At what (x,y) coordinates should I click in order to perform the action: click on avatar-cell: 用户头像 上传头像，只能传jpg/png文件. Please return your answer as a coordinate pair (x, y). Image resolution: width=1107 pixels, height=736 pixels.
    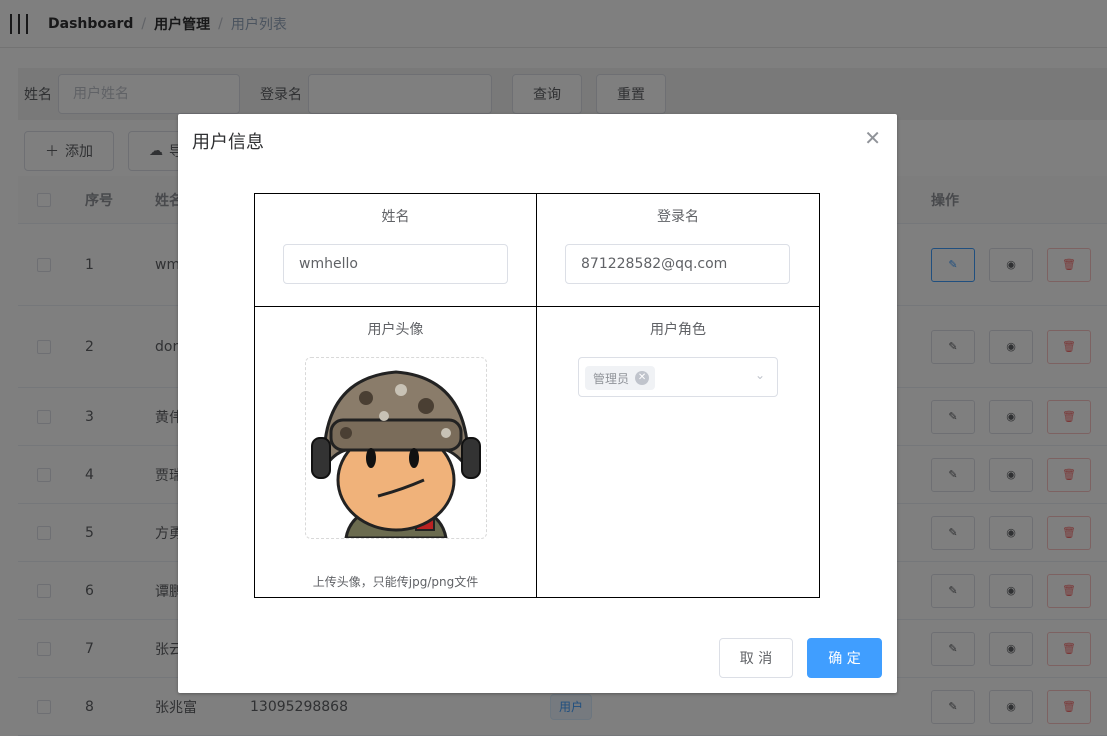
    Looking at the image, I should click on (396, 452).